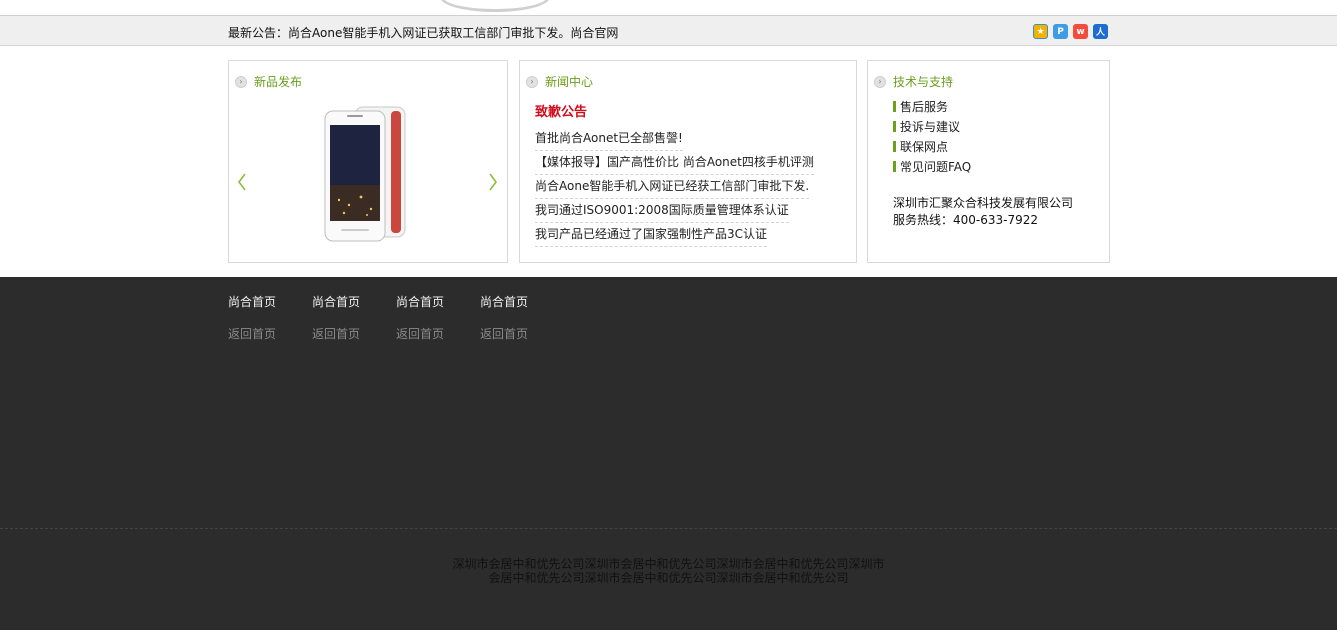 This screenshot has height=630, width=1337. I want to click on list-item: 首批尚合Aonet已全部售謦!, so click(674, 138).